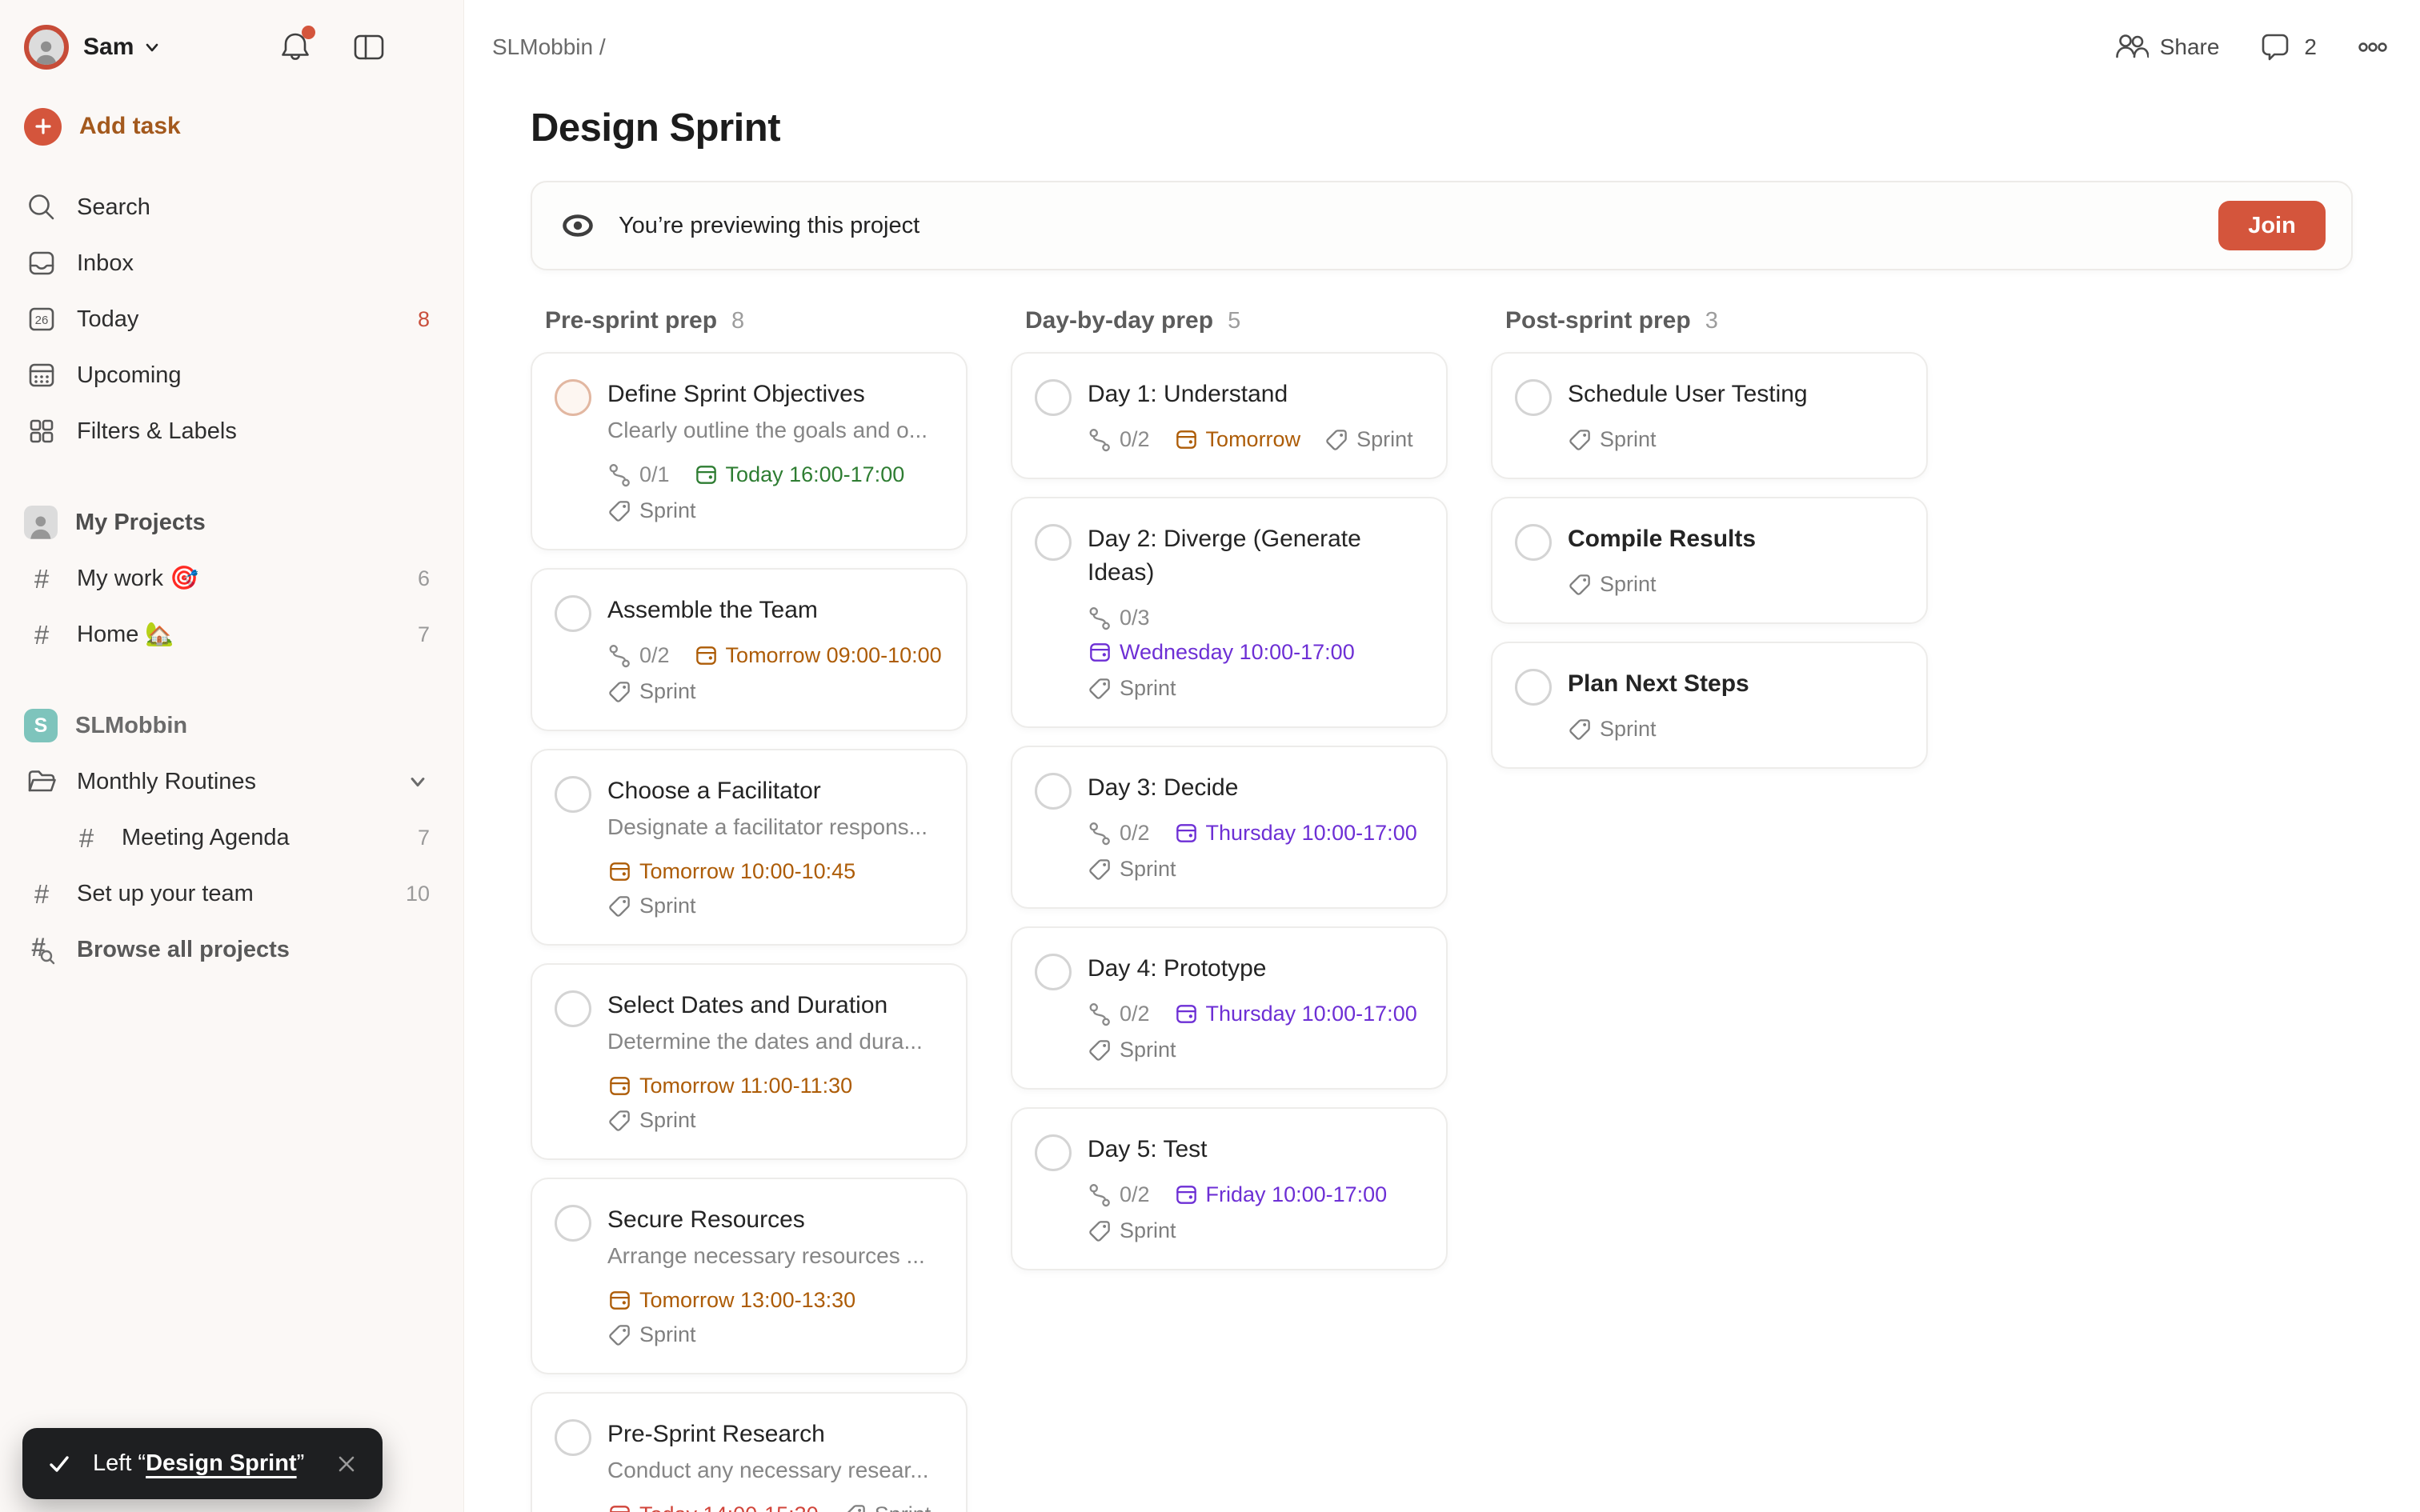 This screenshot has width=2420, height=1512. Describe the element at coordinates (231, 207) in the screenshot. I see `sidebar-item-search: Search` at that location.